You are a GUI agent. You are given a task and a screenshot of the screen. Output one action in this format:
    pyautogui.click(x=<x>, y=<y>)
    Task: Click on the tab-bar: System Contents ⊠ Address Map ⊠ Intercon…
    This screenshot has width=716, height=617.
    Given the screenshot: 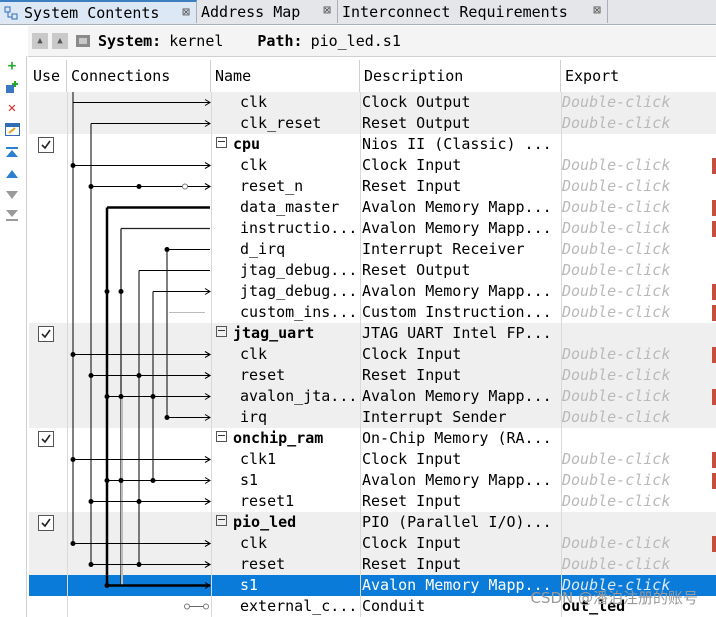 What is the action you would take?
    pyautogui.click(x=358, y=12)
    